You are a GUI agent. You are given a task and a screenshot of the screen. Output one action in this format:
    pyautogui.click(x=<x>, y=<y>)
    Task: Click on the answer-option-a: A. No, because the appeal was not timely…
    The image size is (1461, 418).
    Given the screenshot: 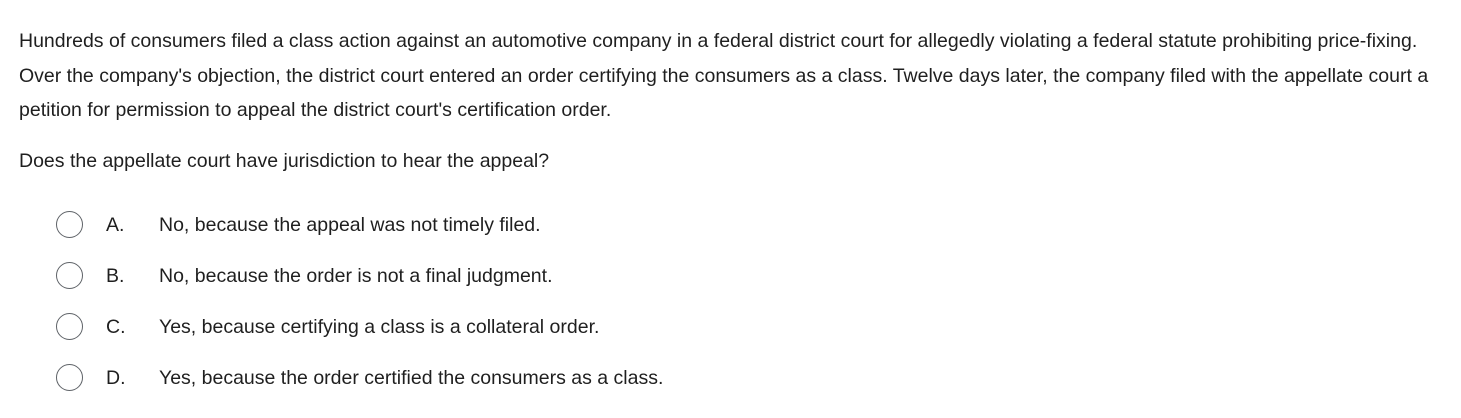 What is the action you would take?
    pyautogui.click(x=504, y=226)
    